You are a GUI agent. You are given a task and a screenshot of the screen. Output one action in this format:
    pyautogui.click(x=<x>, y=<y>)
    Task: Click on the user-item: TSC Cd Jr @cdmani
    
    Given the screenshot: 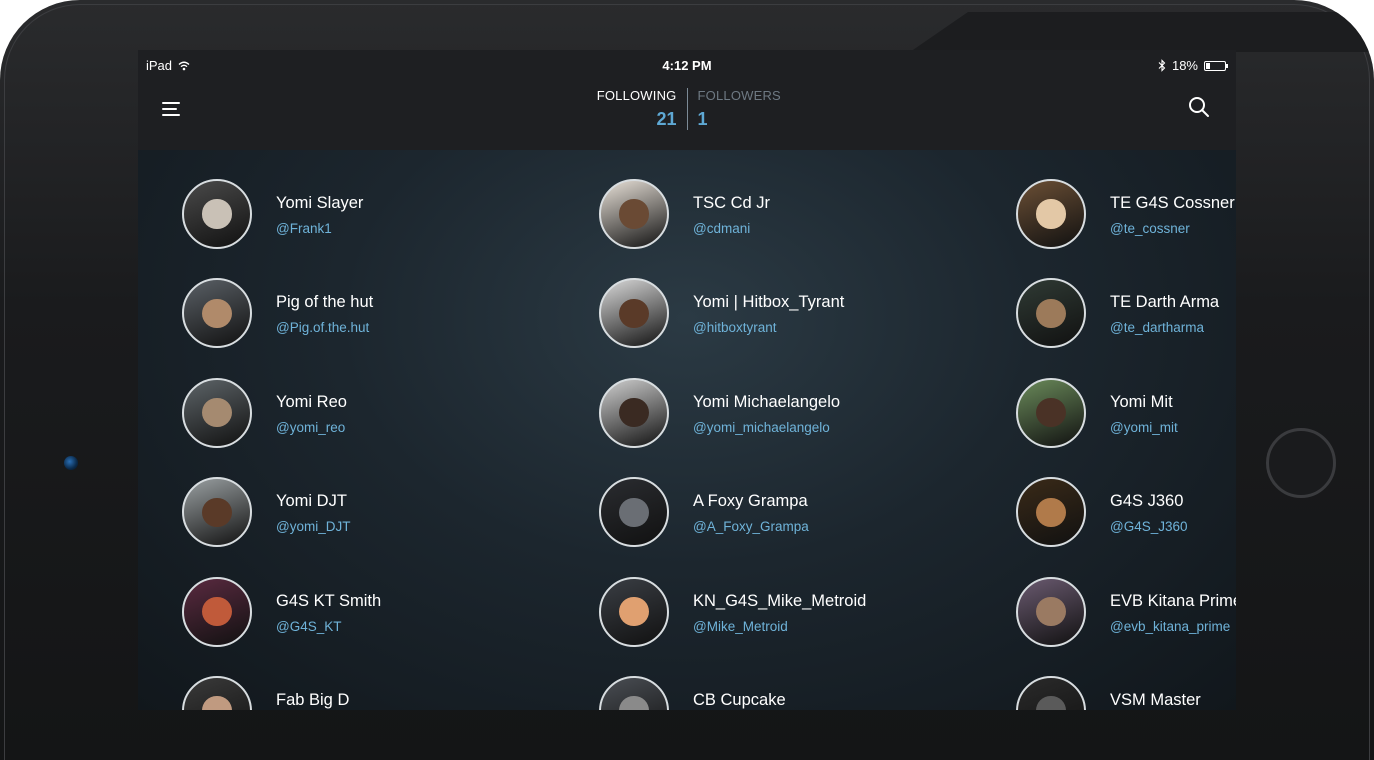 What is the action you would take?
    pyautogui.click(x=789, y=214)
    